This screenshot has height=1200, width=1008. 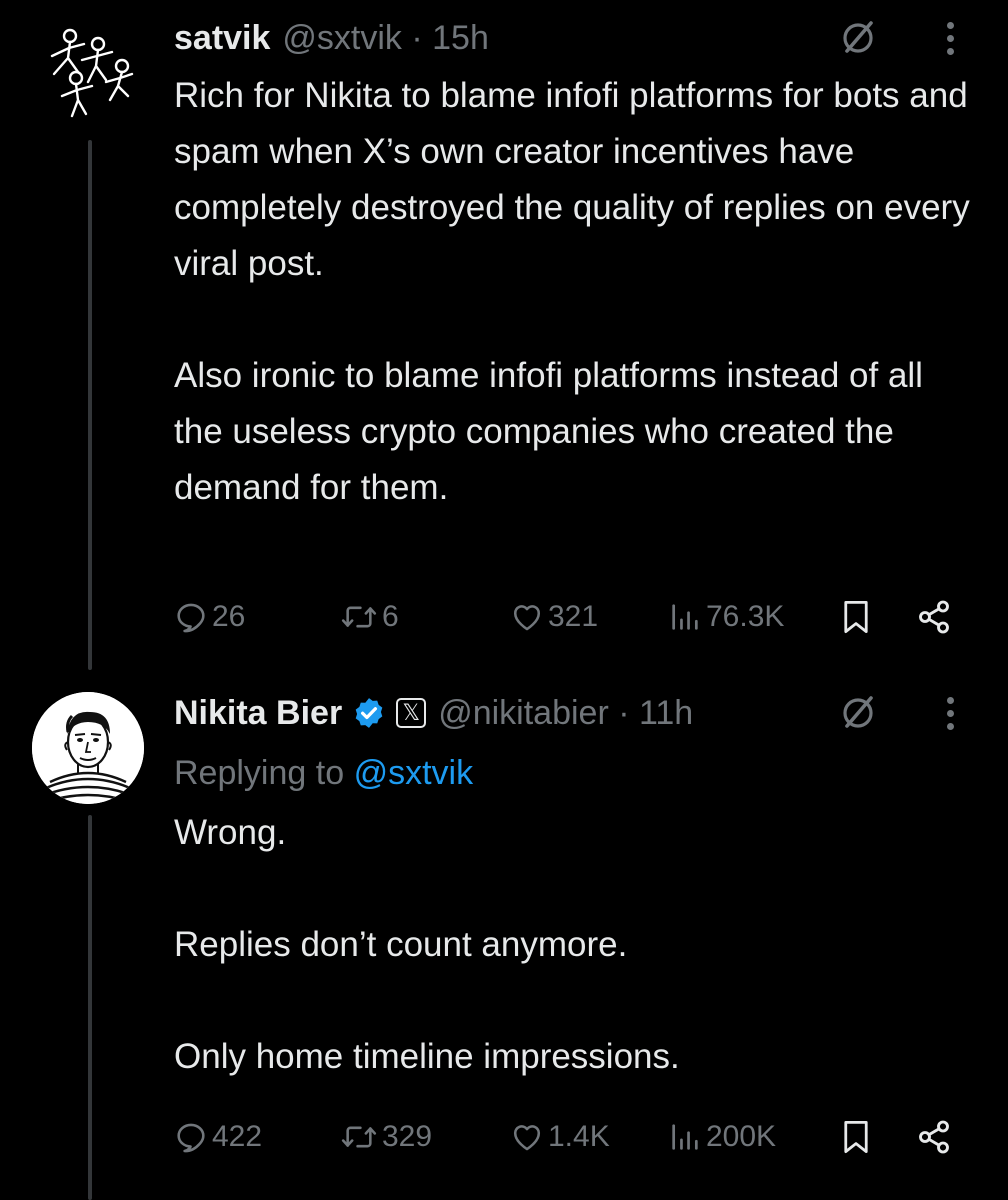 What do you see at coordinates (411, 713) in the screenshot?
I see `affiliate-badge-x: 𝕏` at bounding box center [411, 713].